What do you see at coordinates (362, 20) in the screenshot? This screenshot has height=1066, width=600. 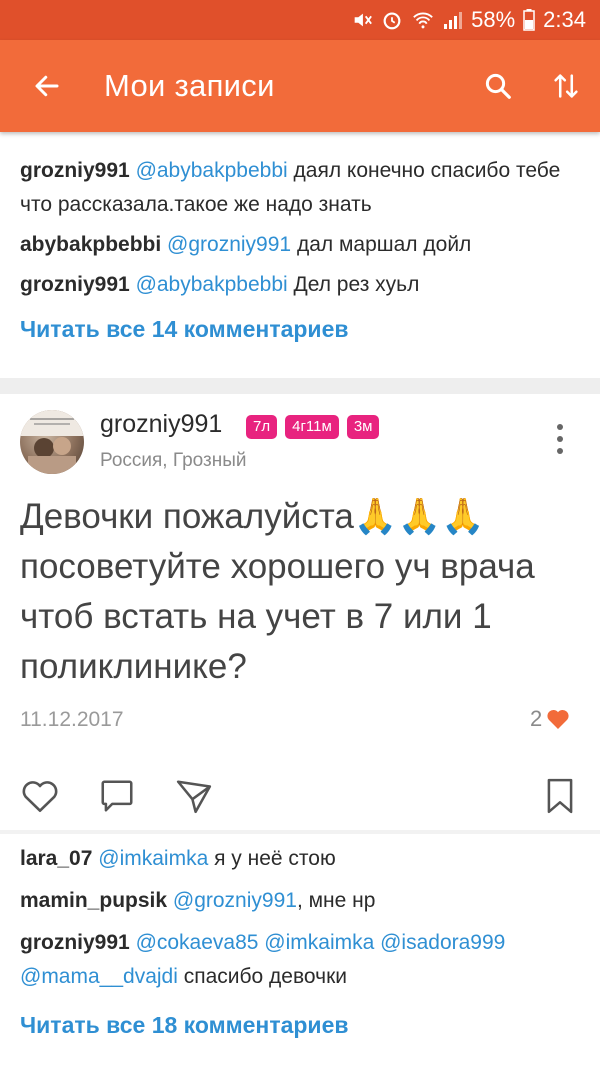 I see `mute-icon` at bounding box center [362, 20].